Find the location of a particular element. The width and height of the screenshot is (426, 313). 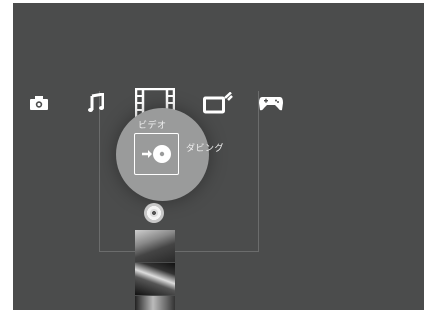

dubbing-item is located at coordinates (156, 154).